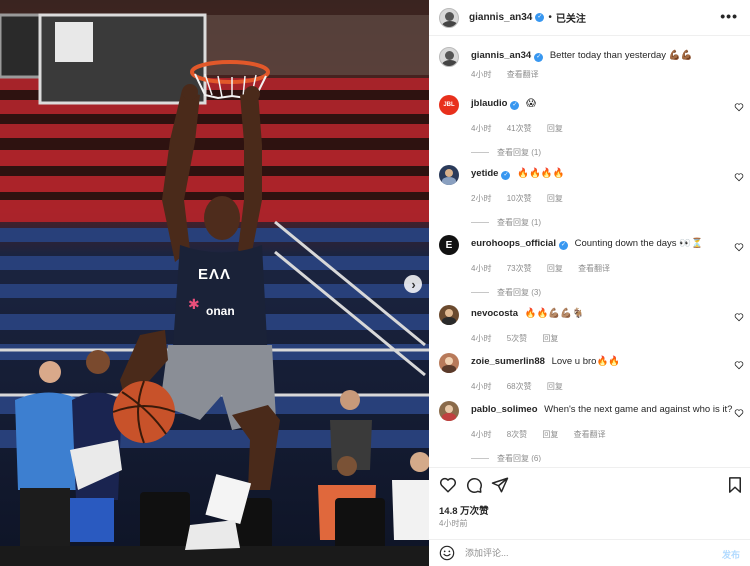 The image size is (750, 566). What do you see at coordinates (220, 311) in the screenshot?
I see `sponsor-text: onan` at bounding box center [220, 311].